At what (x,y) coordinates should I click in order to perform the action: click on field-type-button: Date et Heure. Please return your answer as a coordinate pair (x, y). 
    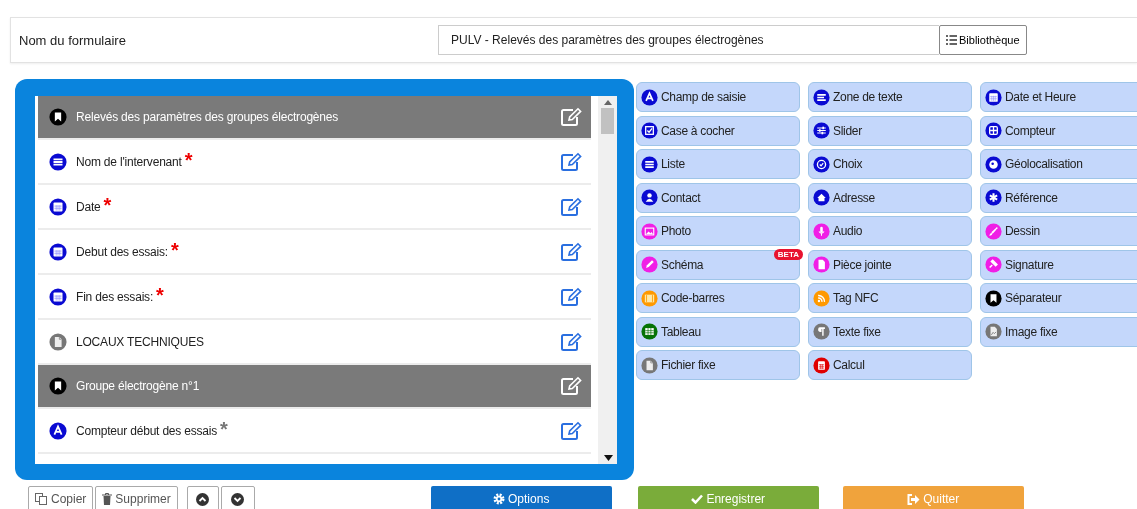
    Looking at the image, I should click on (1058, 97).